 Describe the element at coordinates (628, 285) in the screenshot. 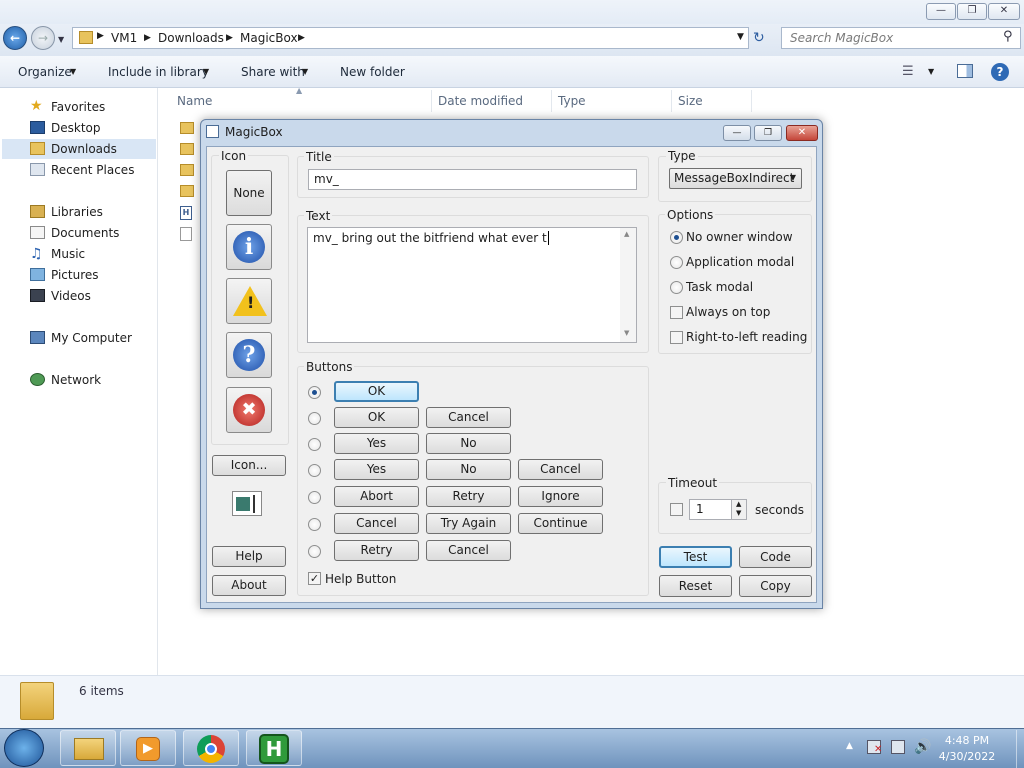

I see `text-scrollbar: ▲ ▼` at that location.